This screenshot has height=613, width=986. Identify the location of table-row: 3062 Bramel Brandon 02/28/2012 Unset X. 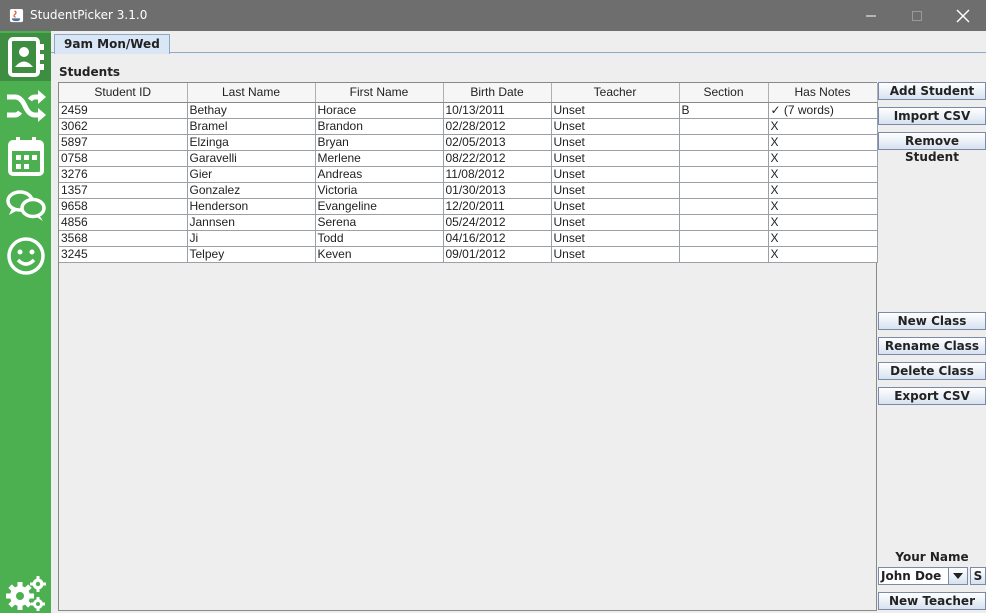
(468, 126).